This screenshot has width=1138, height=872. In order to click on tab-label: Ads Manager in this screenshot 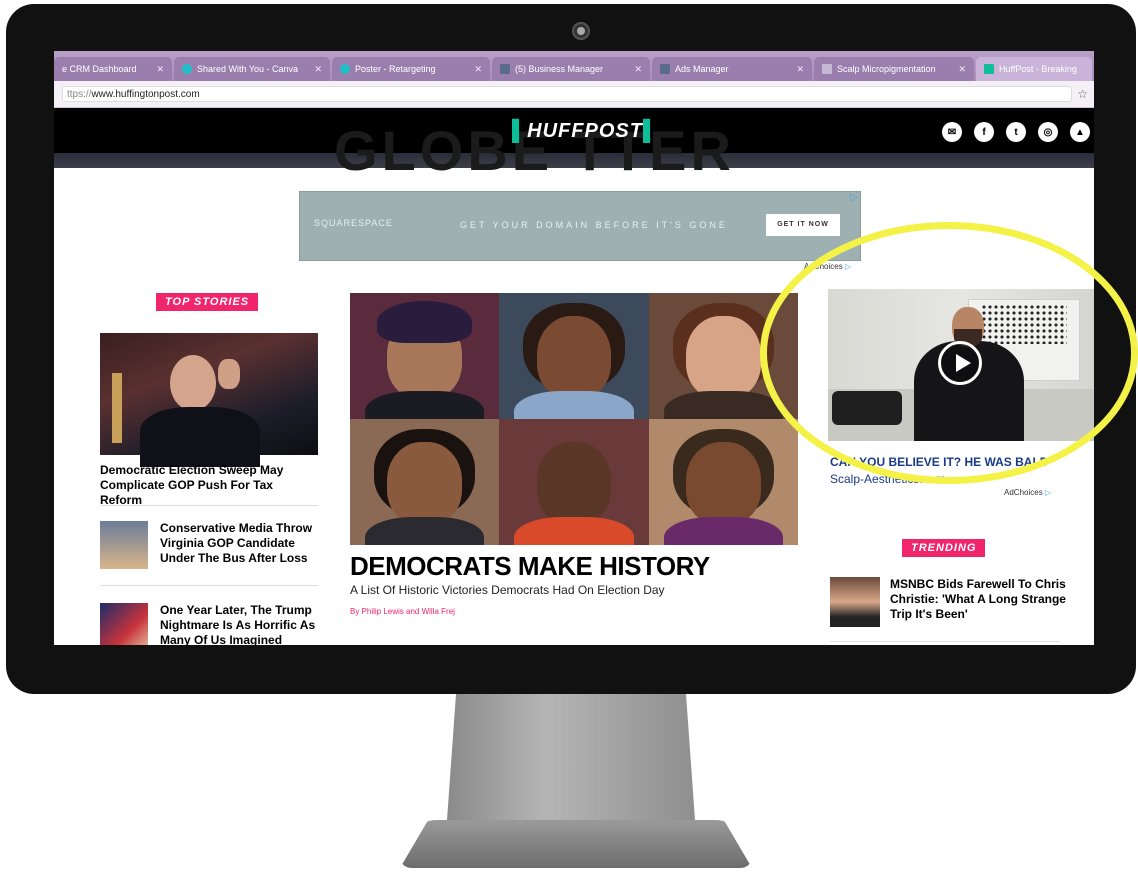, I will do `click(702, 69)`.